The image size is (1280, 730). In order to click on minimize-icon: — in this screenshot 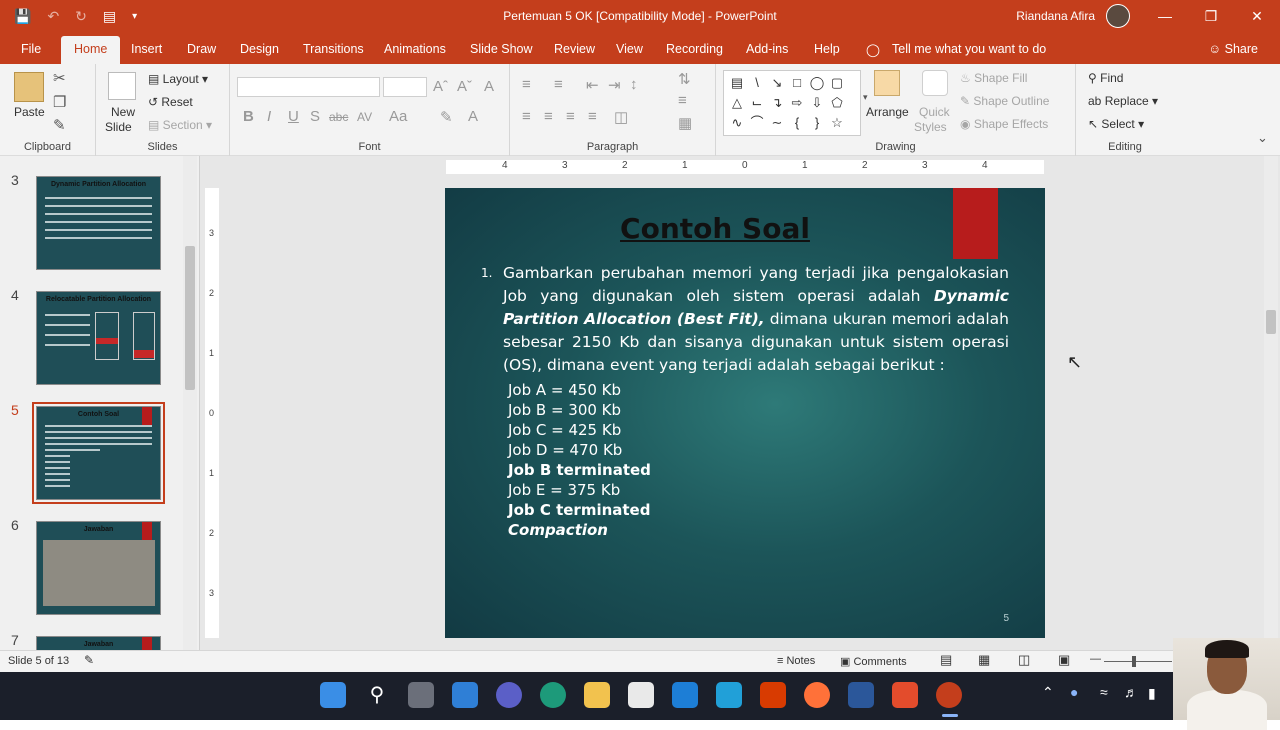, I will do `click(1165, 17)`.